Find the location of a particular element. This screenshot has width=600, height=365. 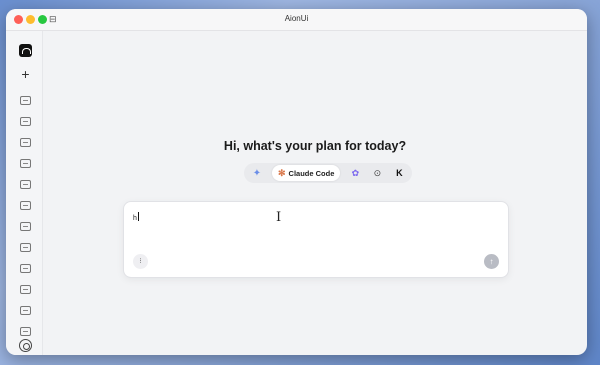

gemini-icon: ✦ is located at coordinates (257, 173).